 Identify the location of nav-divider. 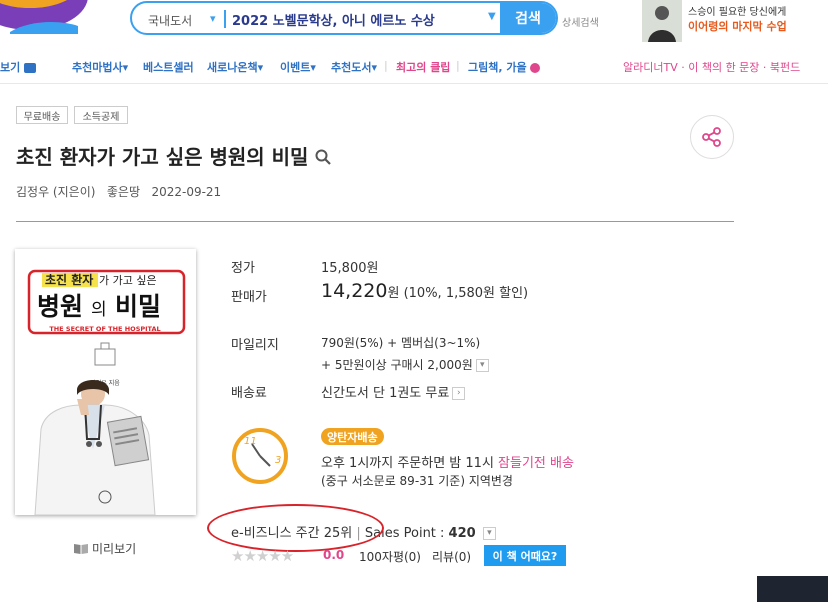
(414, 83).